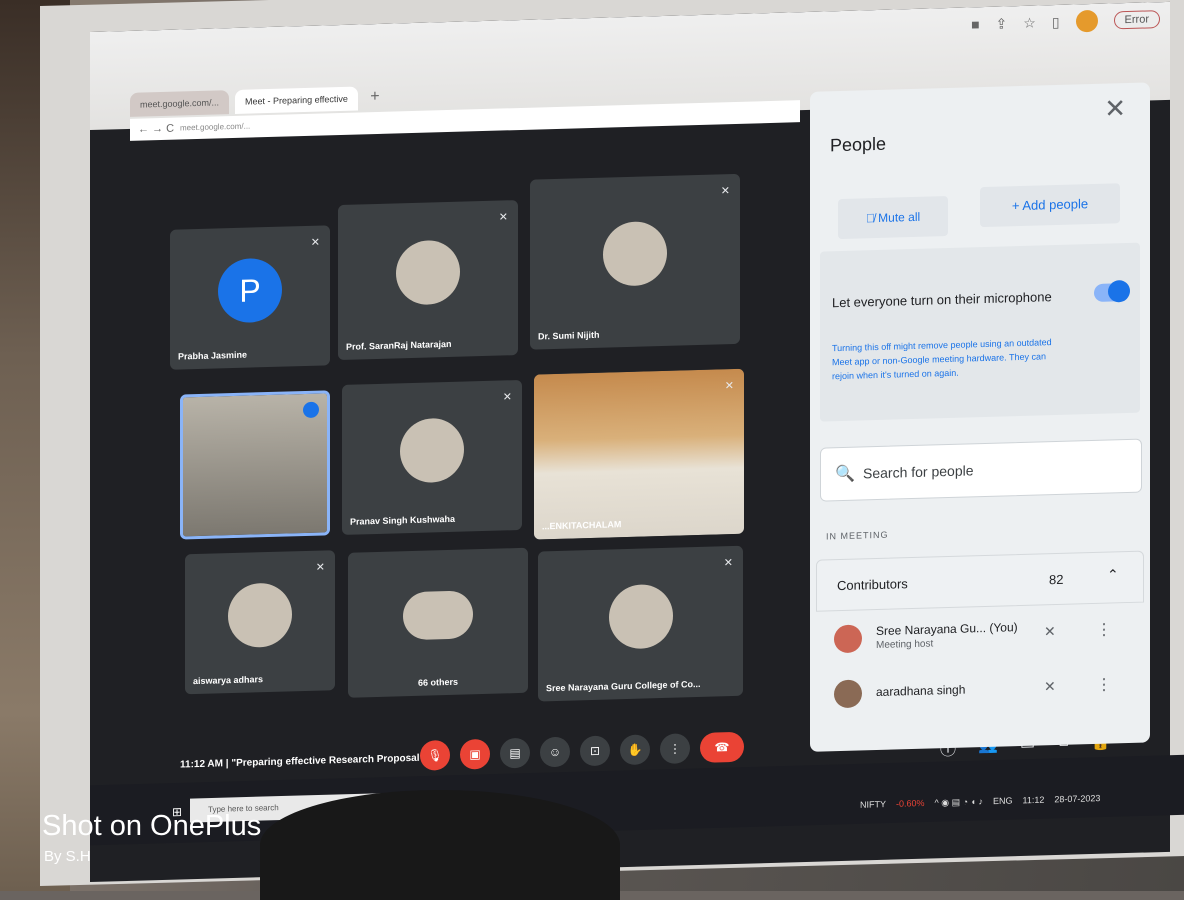  What do you see at coordinates (845, 474) in the screenshot?
I see `search-icon: 🔍` at bounding box center [845, 474].